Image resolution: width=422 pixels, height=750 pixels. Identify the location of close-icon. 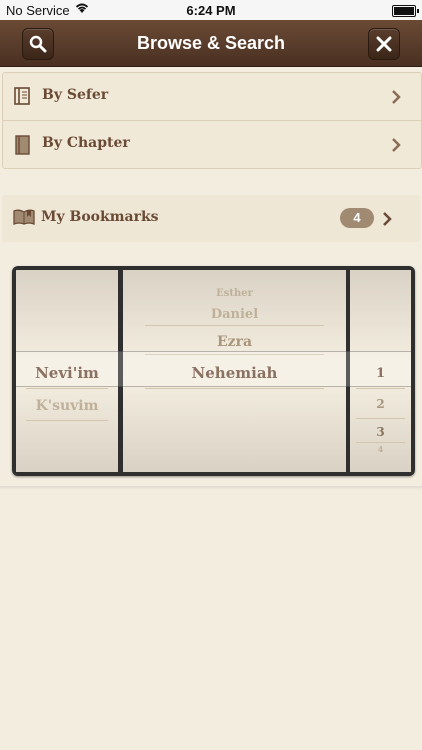
(384, 44).